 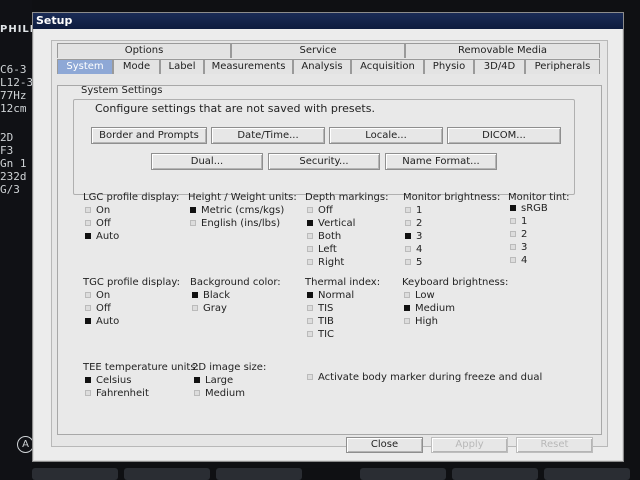 What do you see at coordinates (7, 151) in the screenshot?
I see `frequency-label: F3` at bounding box center [7, 151].